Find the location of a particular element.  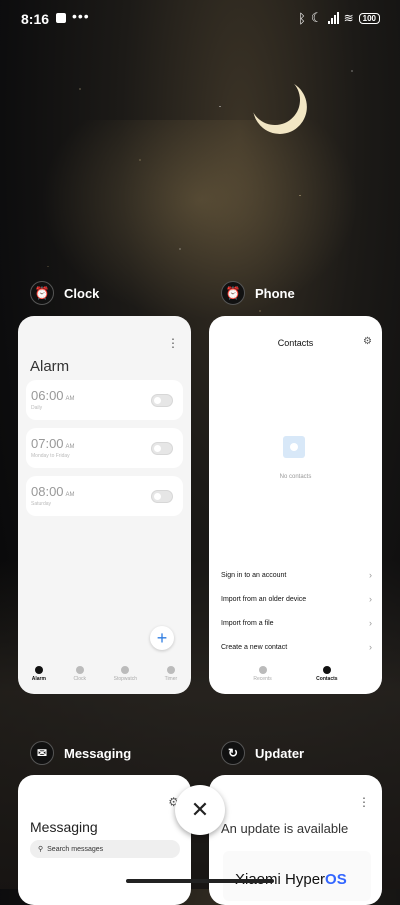

bluetooth-icon: ᛒ is located at coordinates (302, 18).